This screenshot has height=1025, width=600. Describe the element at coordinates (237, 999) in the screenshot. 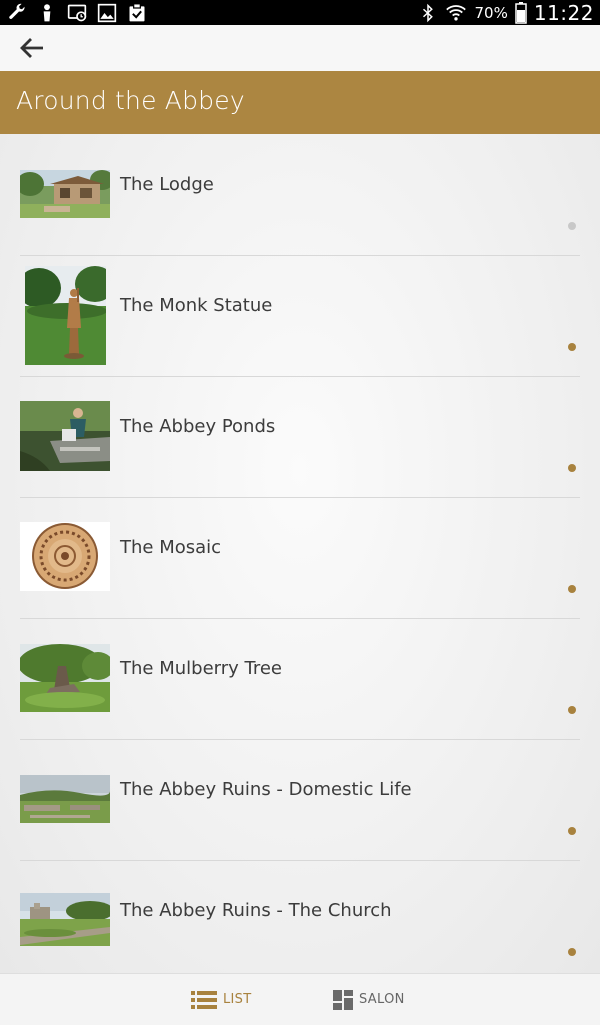

I see `list-view-label: LIST` at that location.